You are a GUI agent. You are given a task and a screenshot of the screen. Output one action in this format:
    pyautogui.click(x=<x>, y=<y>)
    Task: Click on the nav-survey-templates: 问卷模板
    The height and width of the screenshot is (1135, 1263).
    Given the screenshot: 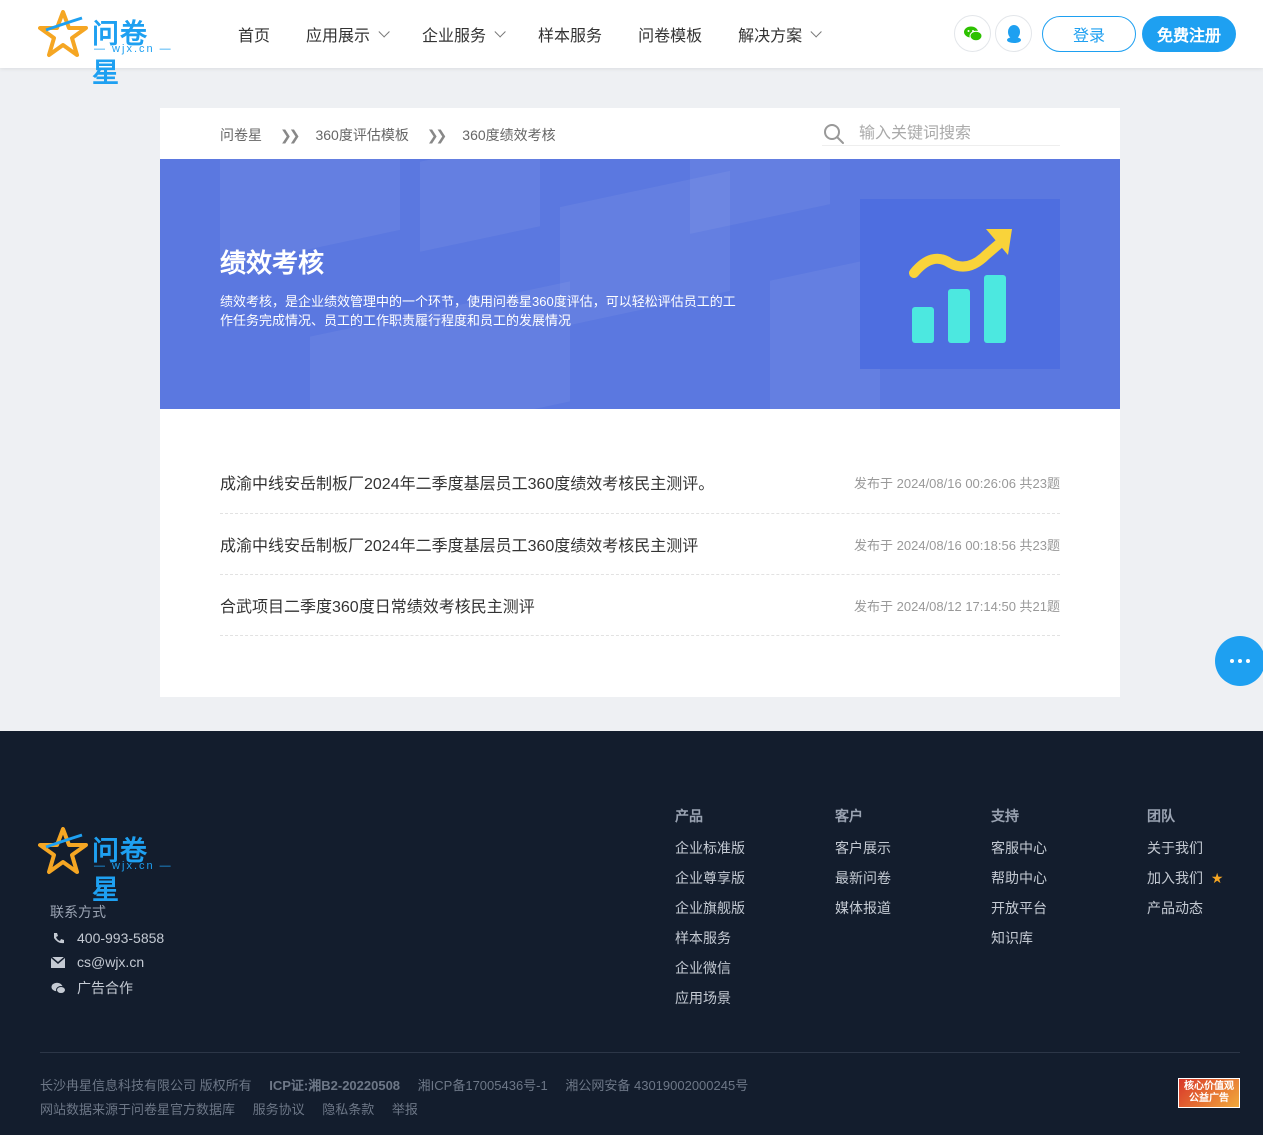 What is the action you would take?
    pyautogui.click(x=670, y=34)
    